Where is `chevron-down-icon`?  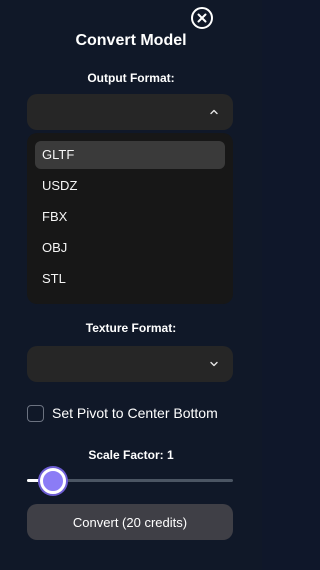
chevron-down-icon is located at coordinates (214, 364).